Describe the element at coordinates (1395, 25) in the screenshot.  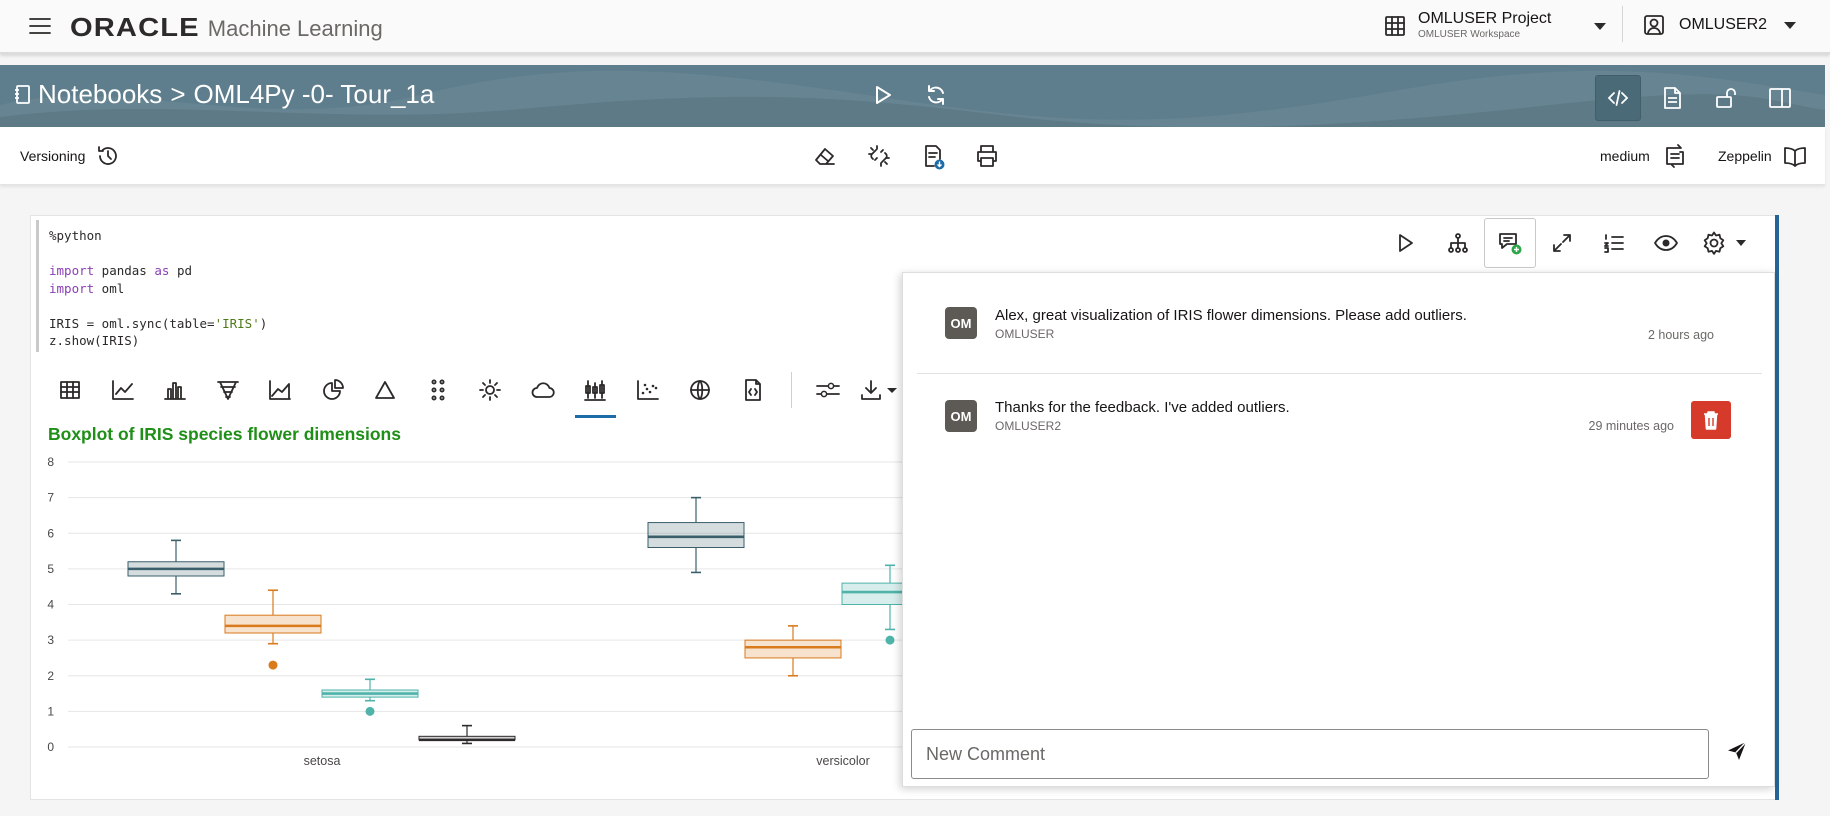
I see `project-grid-icon` at that location.